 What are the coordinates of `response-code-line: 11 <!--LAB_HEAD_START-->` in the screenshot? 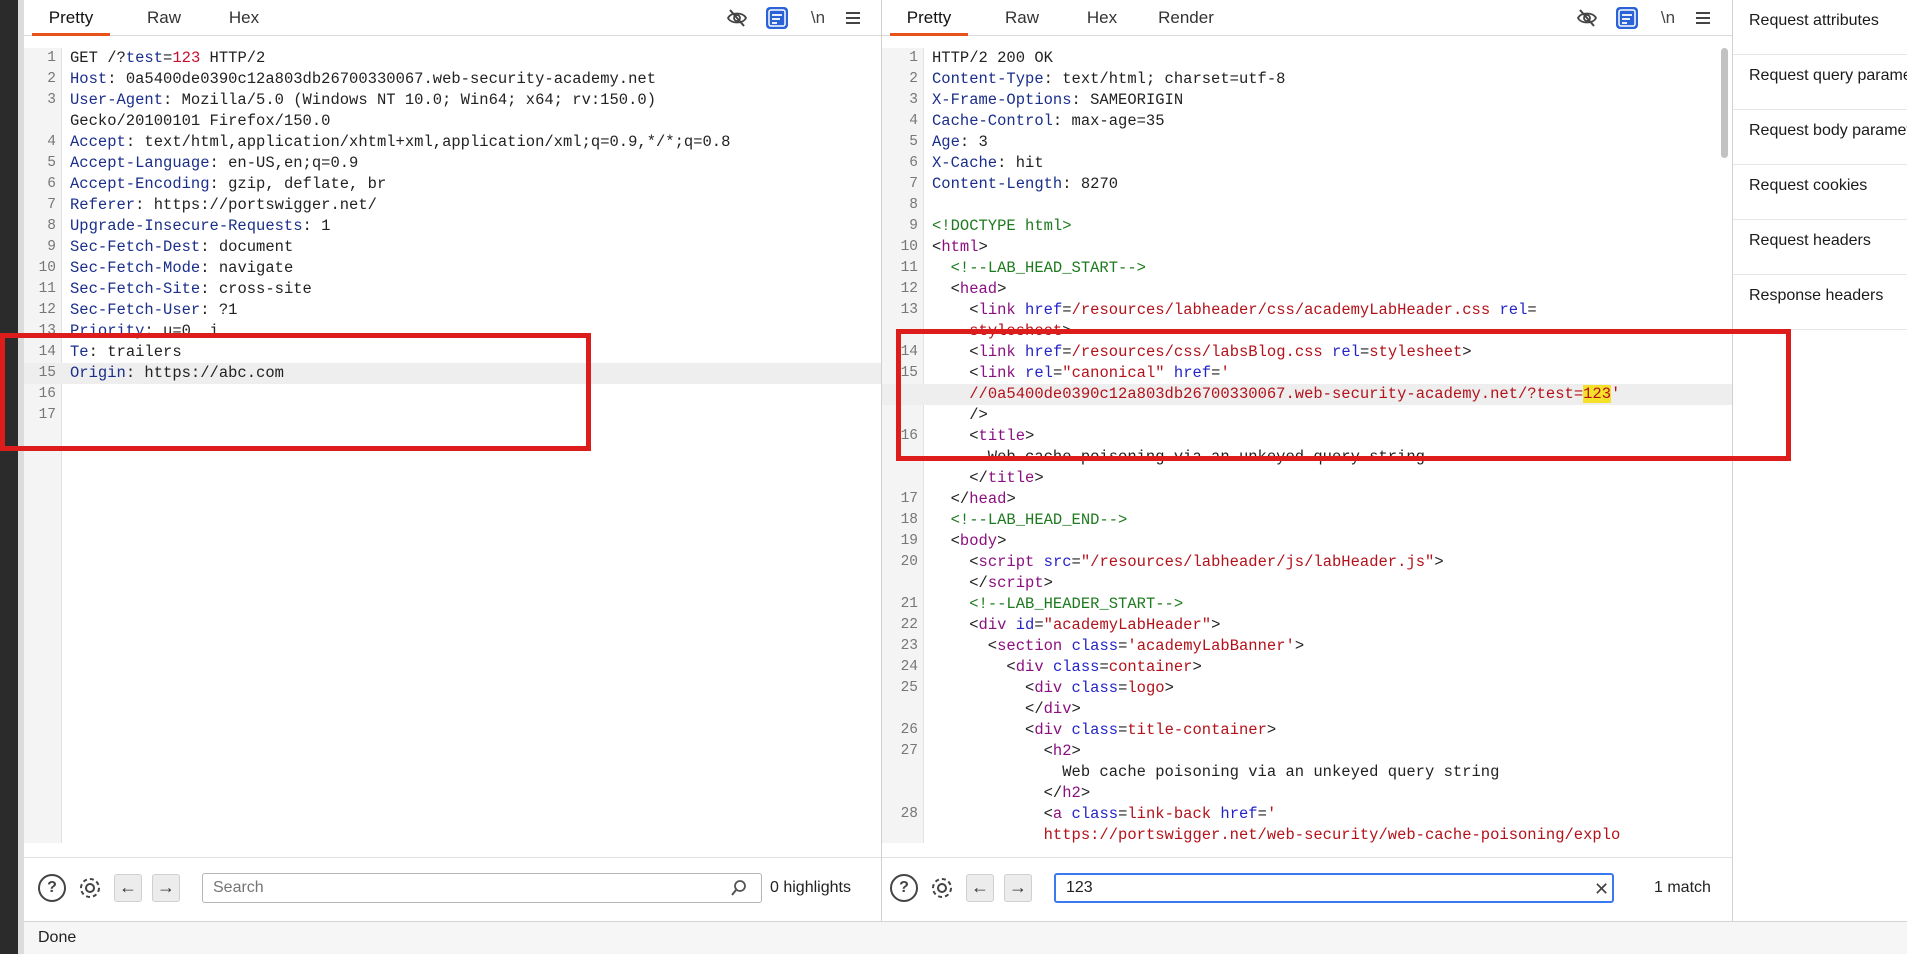 It's located at (1307, 268).